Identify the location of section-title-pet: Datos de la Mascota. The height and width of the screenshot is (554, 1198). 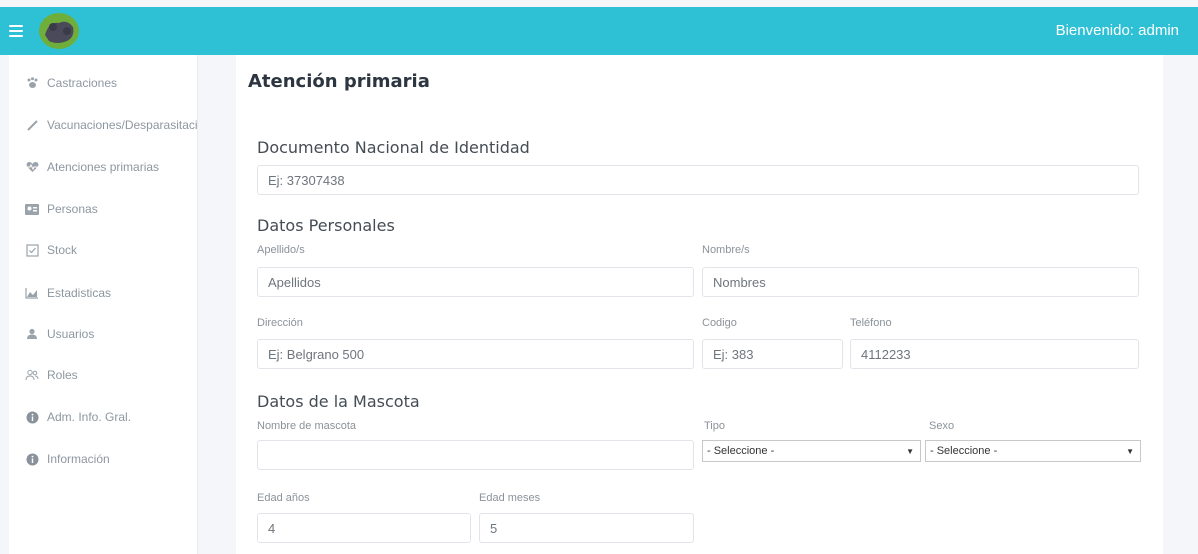
(338, 401).